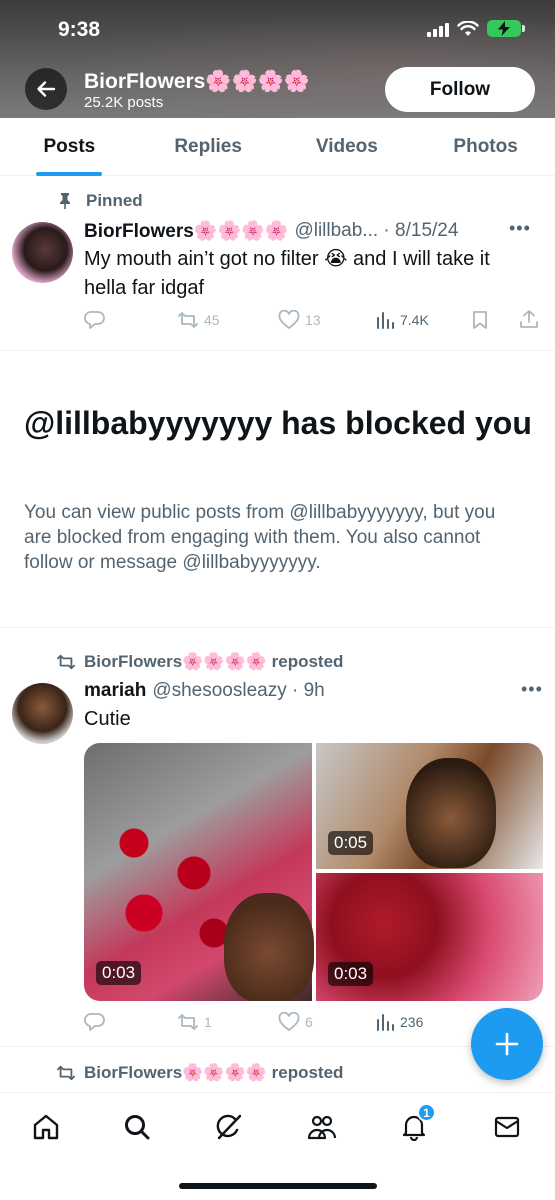  What do you see at coordinates (506, 28) in the screenshot?
I see `battery-icon` at bounding box center [506, 28].